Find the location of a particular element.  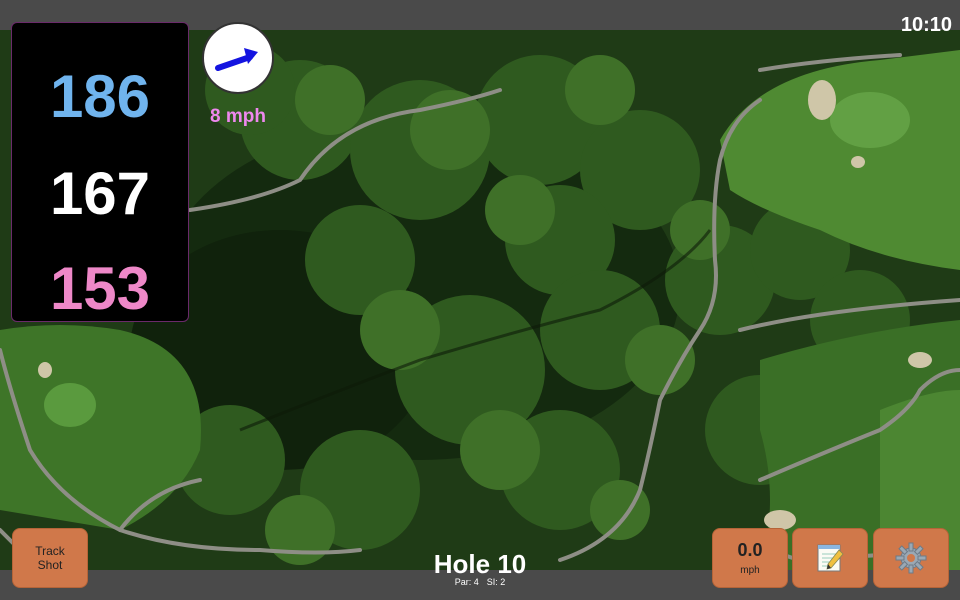

distance-panel: 186 167 153 is located at coordinates (100, 172).